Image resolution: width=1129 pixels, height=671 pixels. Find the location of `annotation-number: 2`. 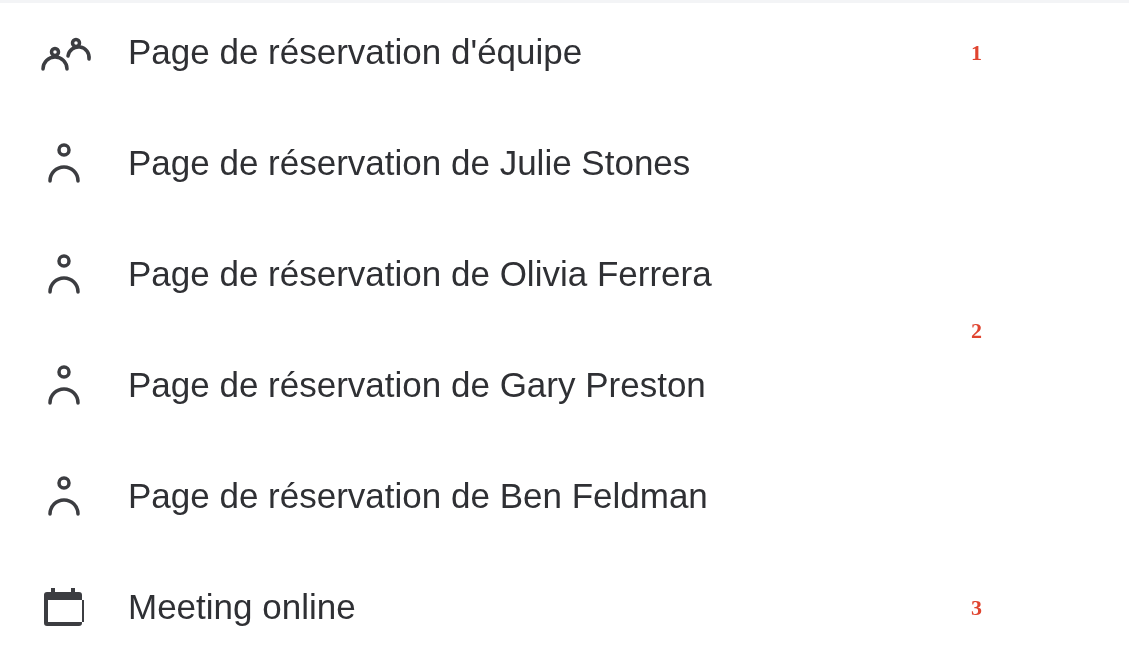

annotation-number: 2 is located at coordinates (976, 330).